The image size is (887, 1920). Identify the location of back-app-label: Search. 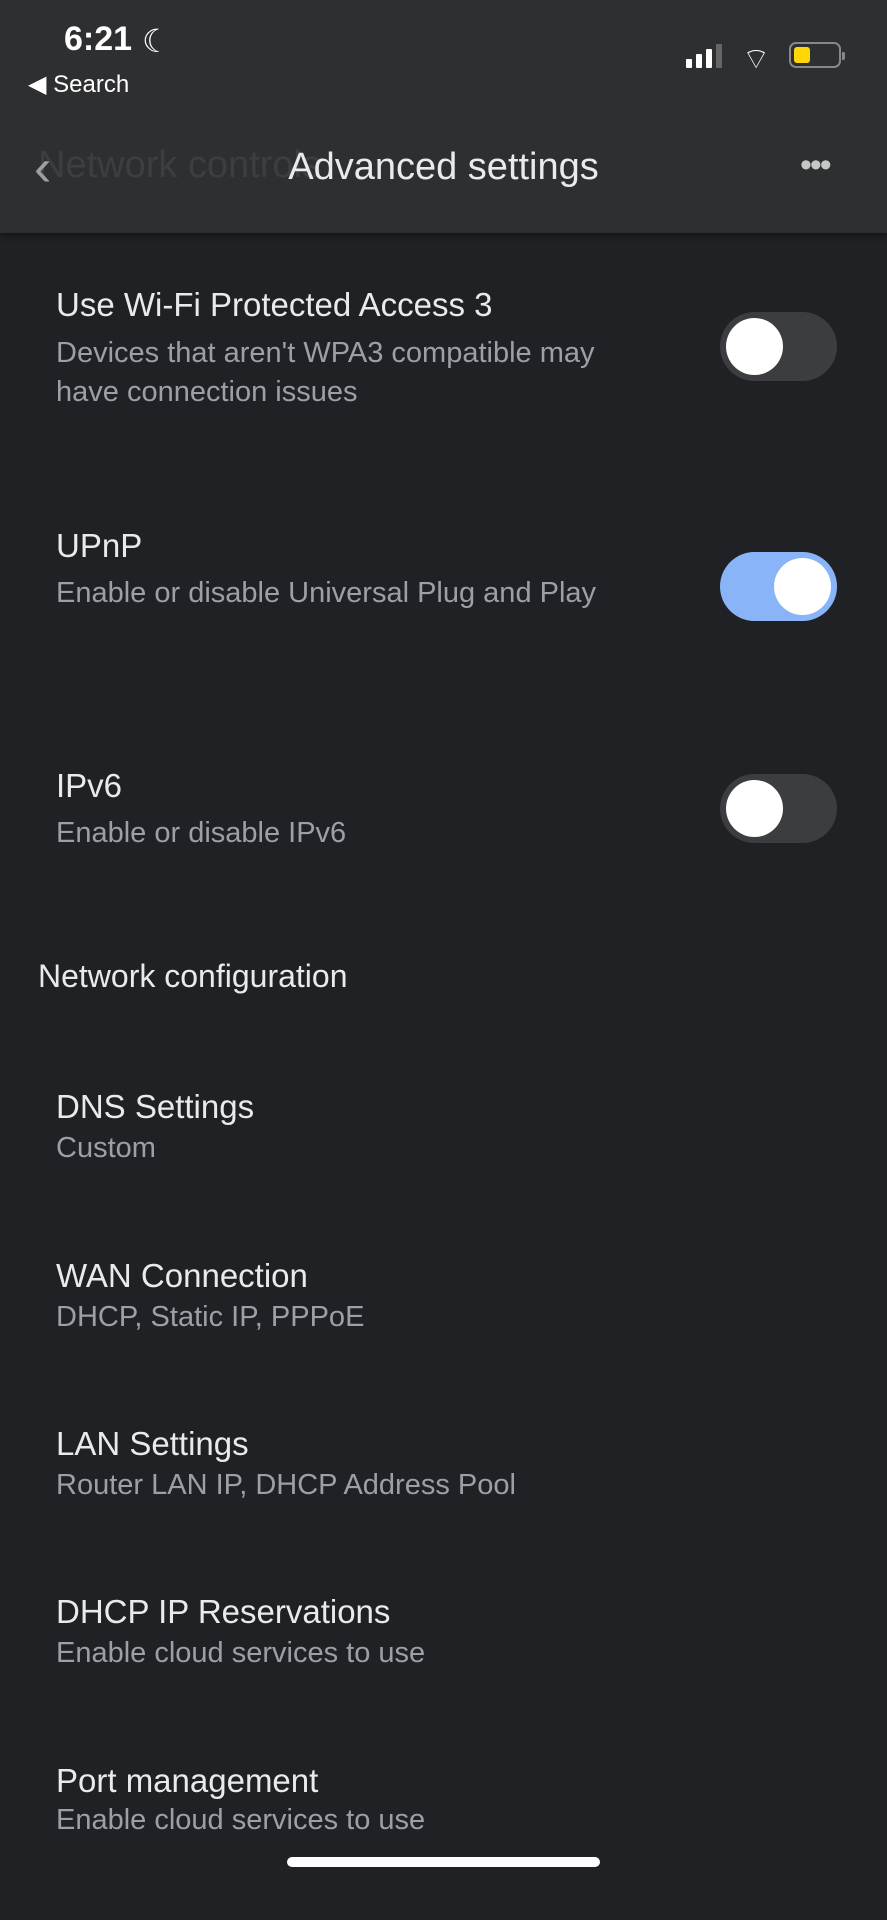
(91, 84).